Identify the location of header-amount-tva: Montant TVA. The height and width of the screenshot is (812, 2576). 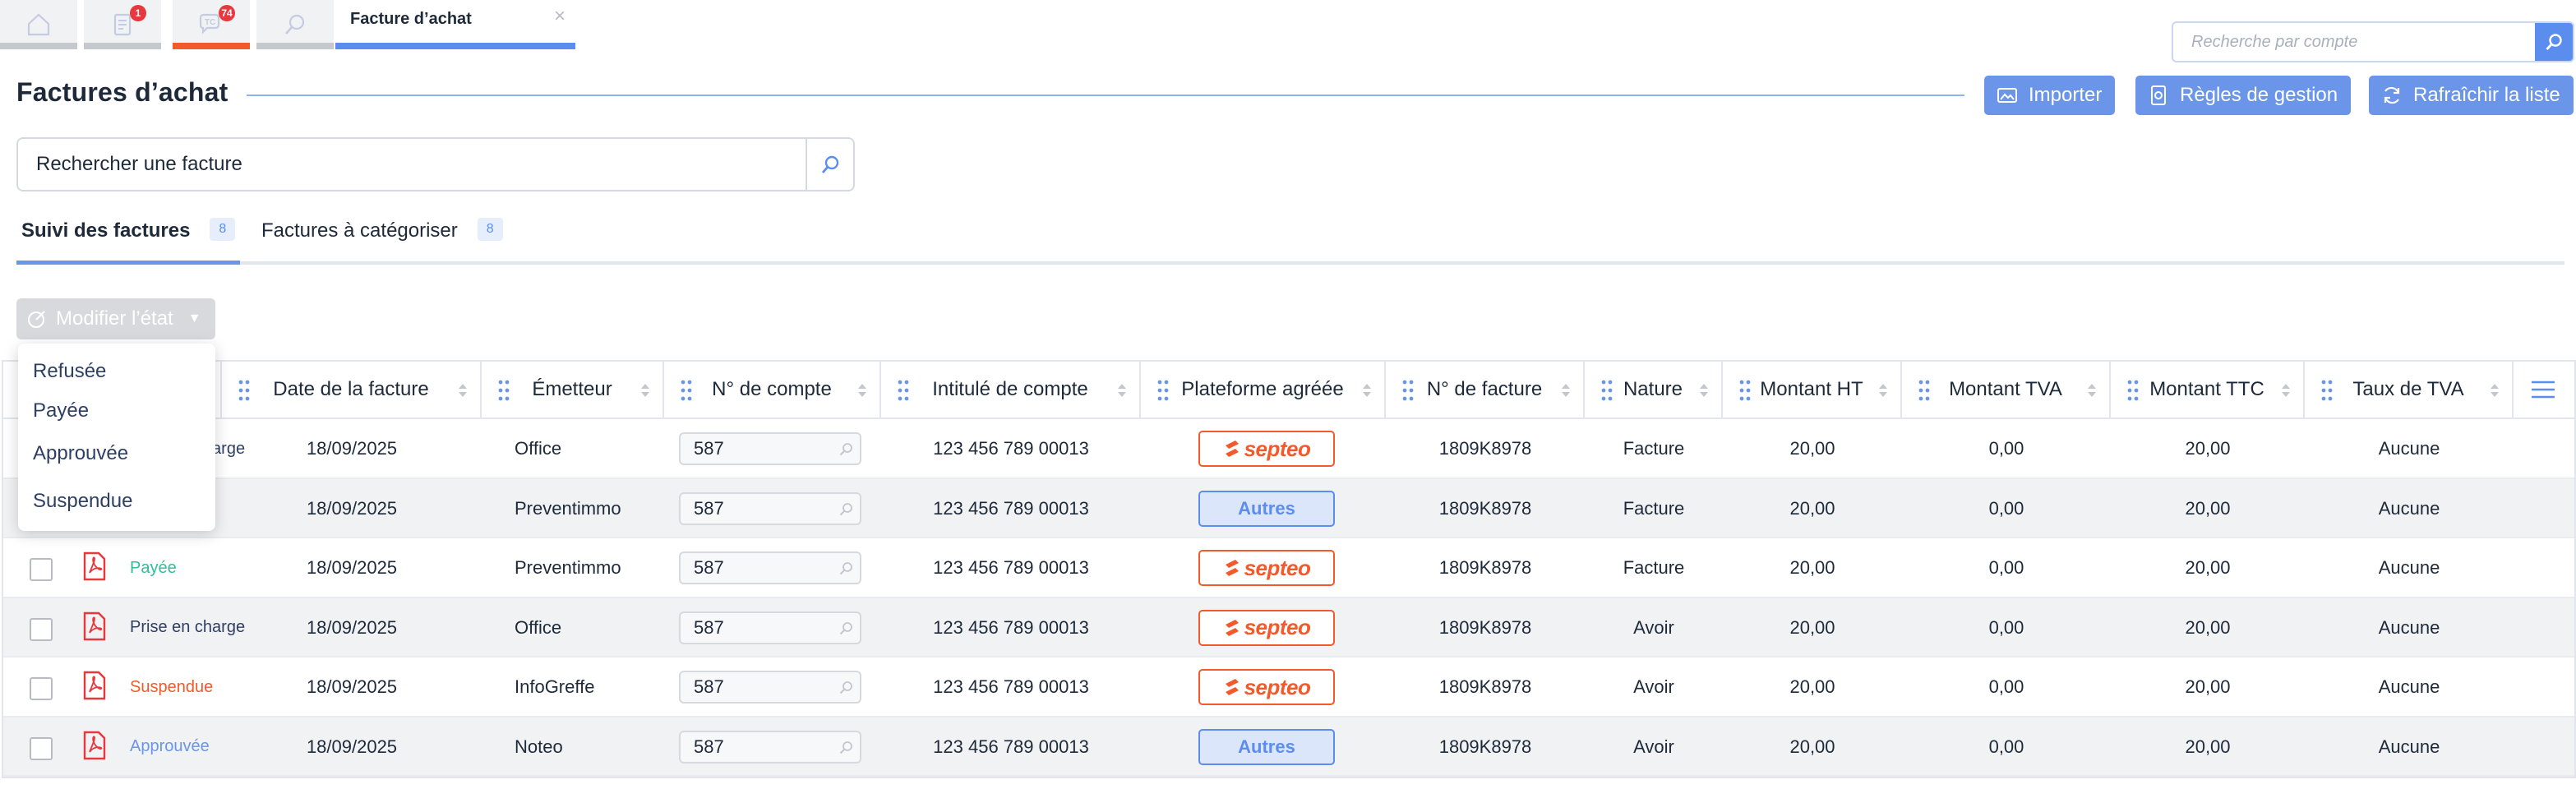
(2007, 390).